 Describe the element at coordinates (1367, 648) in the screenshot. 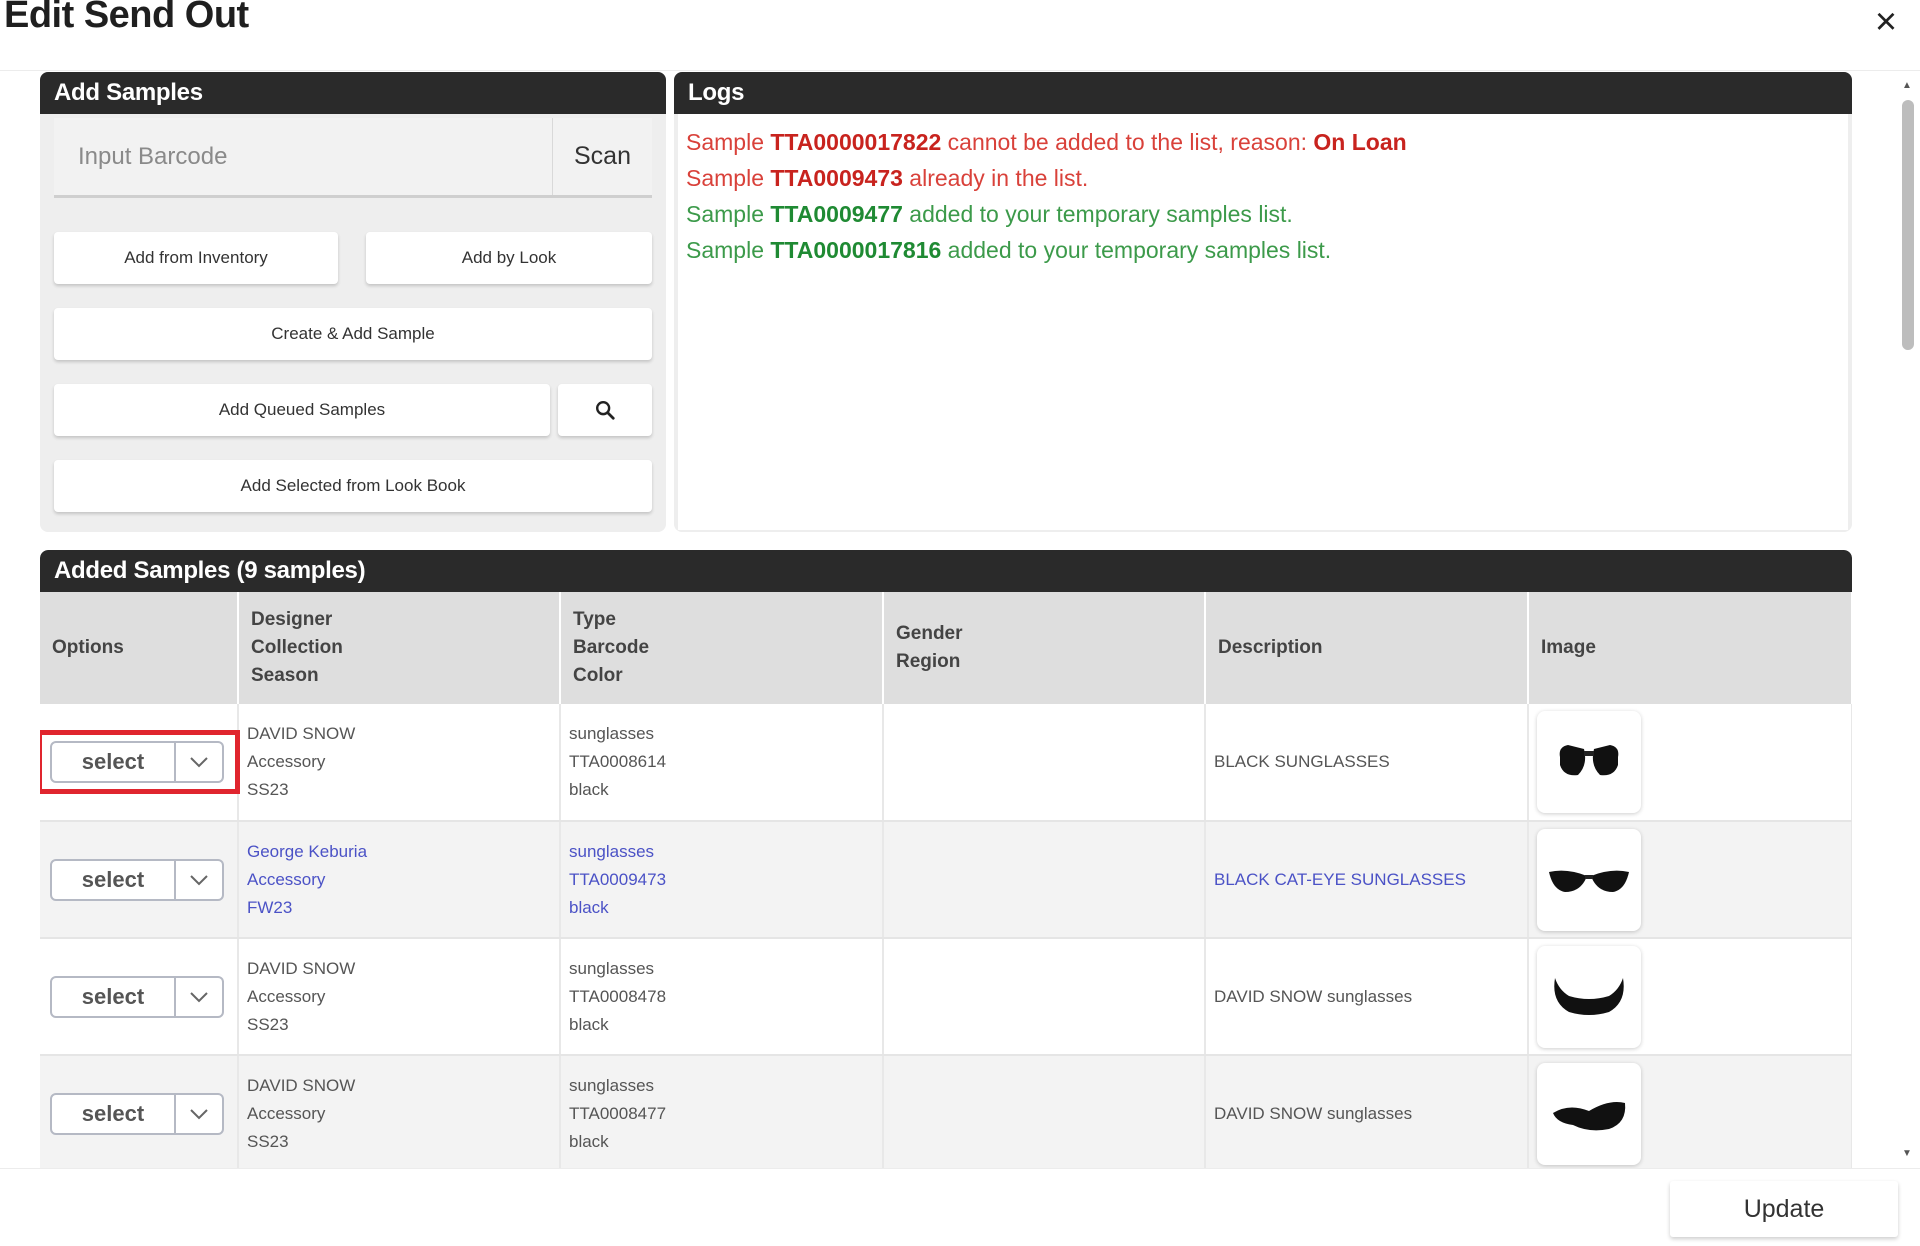

I see `col-description: Description` at that location.